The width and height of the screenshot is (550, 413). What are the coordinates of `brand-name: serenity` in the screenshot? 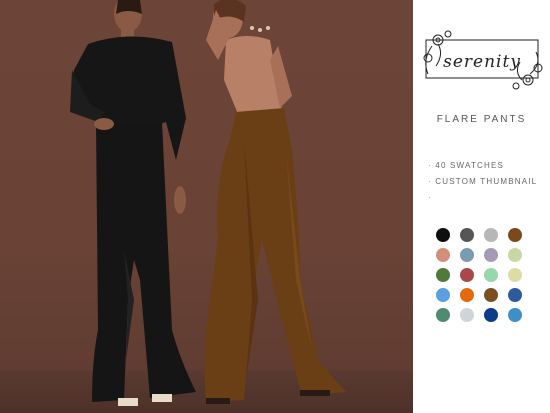 It's located at (482, 62).